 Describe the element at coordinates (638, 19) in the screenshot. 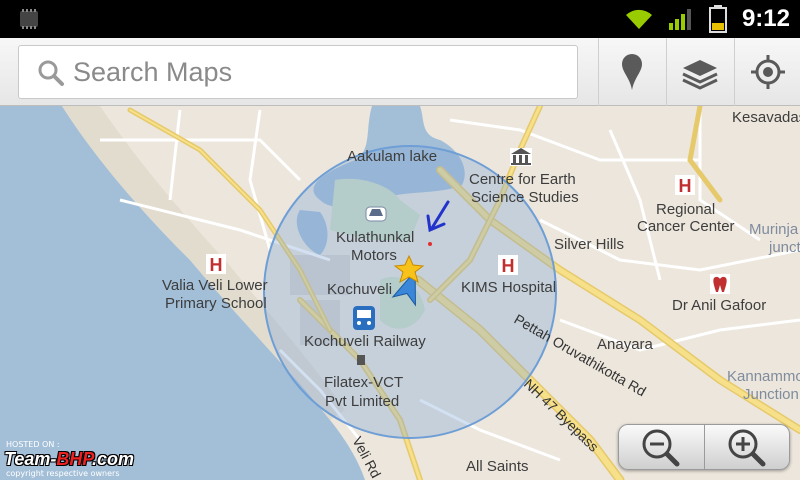

I see `wifi-icon` at that location.